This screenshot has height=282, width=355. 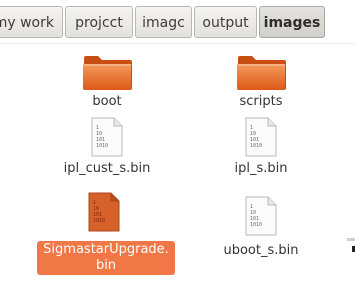 I want to click on breadcrumb-projcct: projcct, so click(x=99, y=22).